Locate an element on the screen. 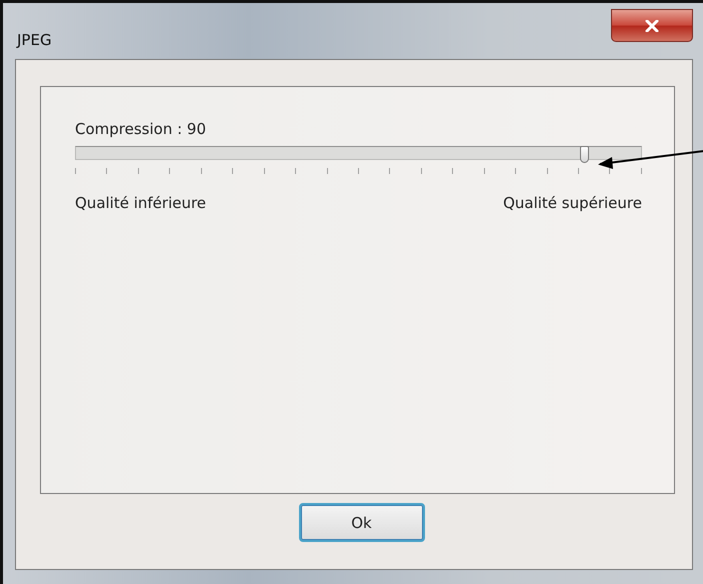 The width and height of the screenshot is (703, 584). close-button is located at coordinates (652, 25).